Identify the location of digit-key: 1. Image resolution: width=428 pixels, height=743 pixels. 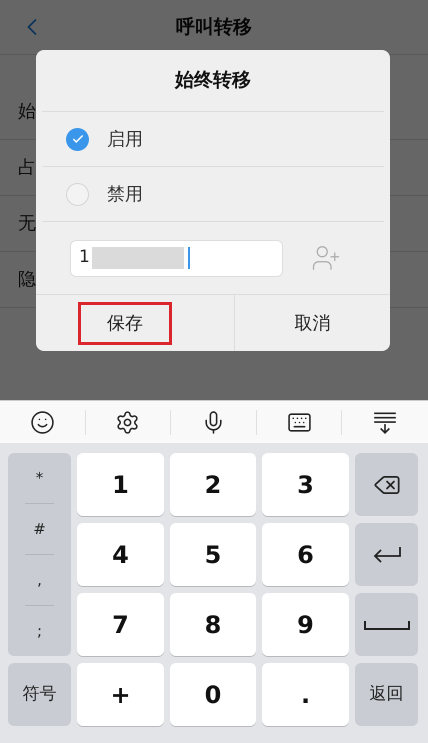
(120, 484).